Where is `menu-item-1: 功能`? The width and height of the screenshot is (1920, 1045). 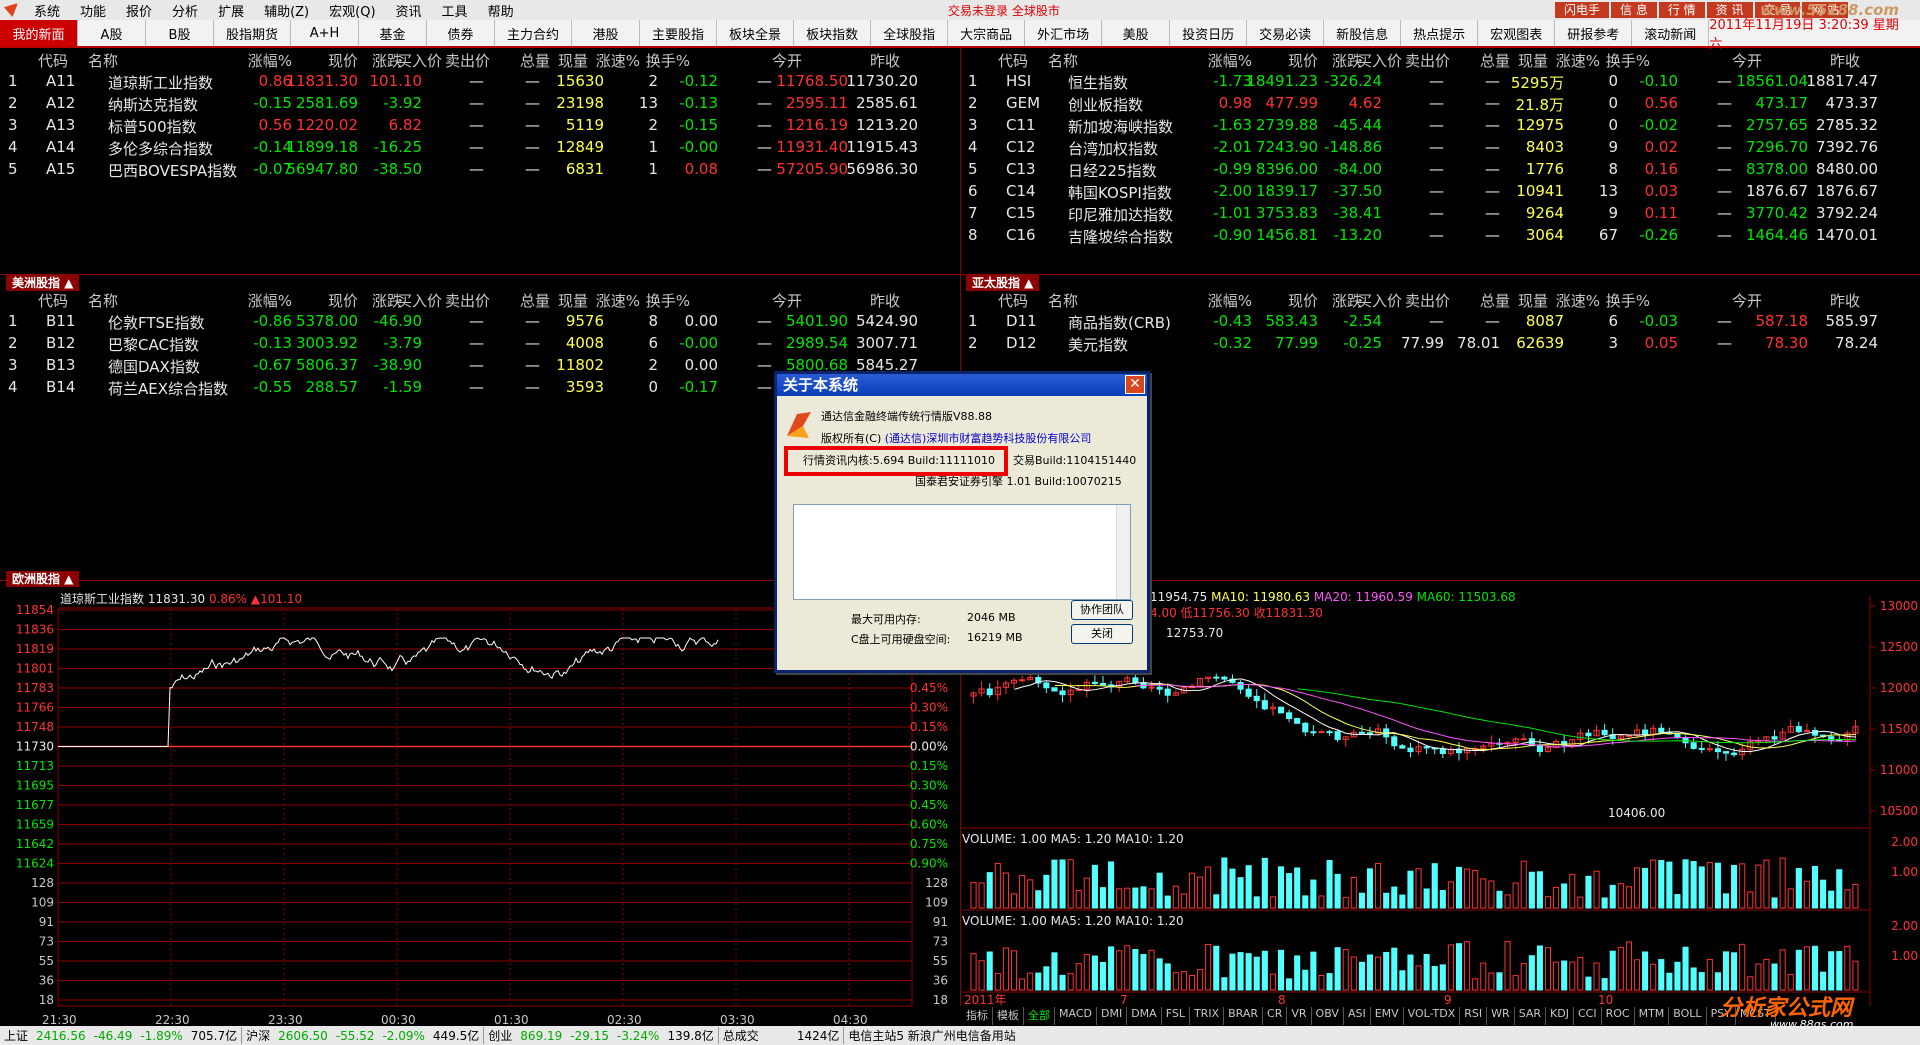 menu-item-1: 功能 is located at coordinates (93, 10).